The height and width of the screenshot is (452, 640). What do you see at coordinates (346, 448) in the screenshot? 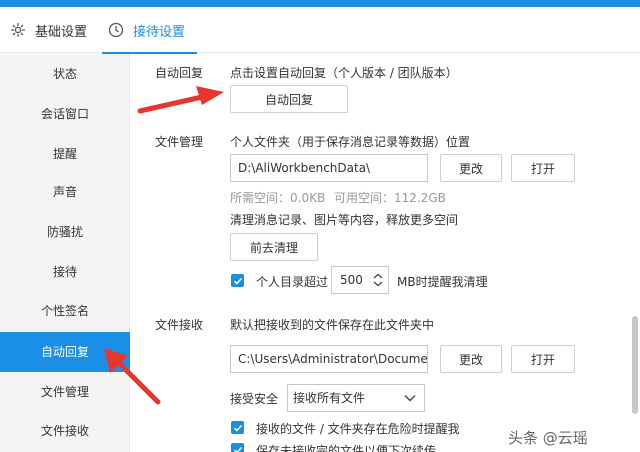
I see `resume-transfer-label: 保存未接收完的文件以便下次续传` at bounding box center [346, 448].